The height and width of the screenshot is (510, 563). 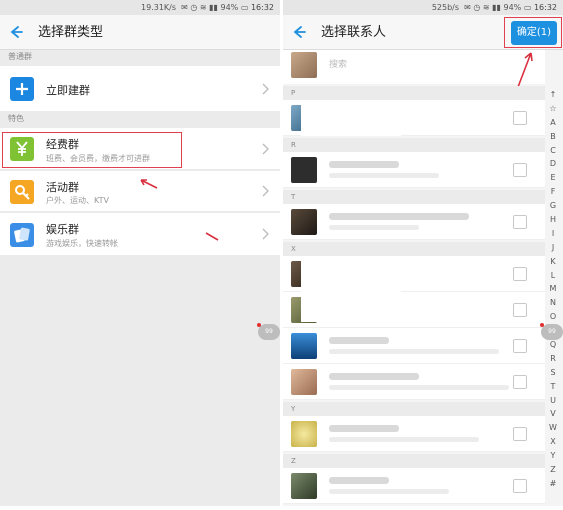 I want to click on index-letter: L, so click(x=553, y=276).